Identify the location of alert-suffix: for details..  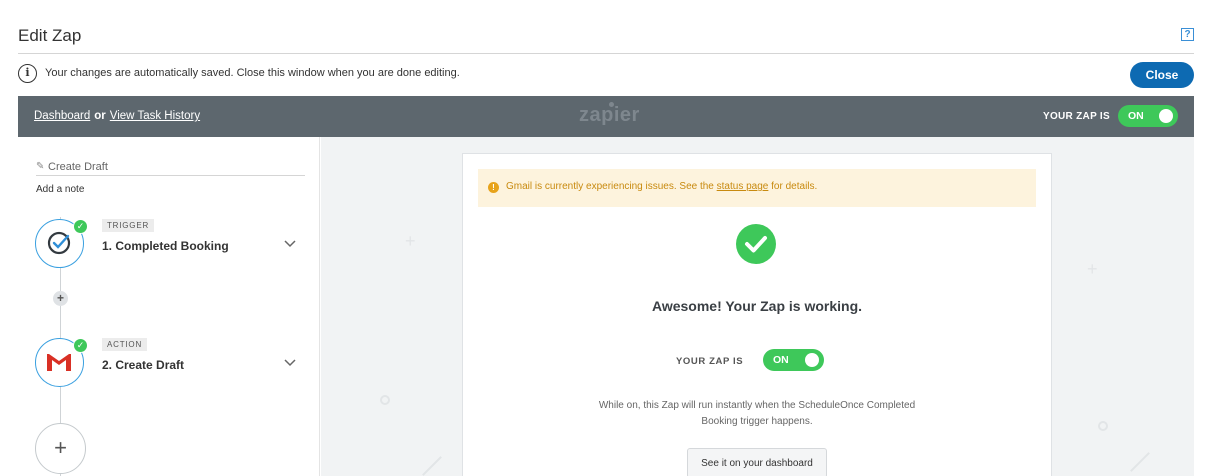
(794, 186).